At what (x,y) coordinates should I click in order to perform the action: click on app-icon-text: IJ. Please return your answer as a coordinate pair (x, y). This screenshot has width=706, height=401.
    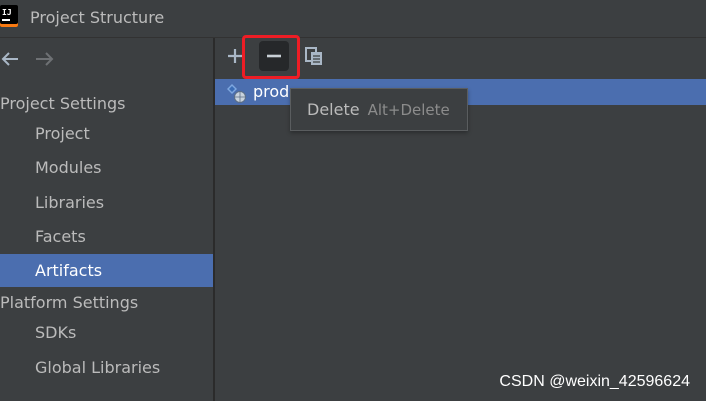
    Looking at the image, I should click on (7, 12).